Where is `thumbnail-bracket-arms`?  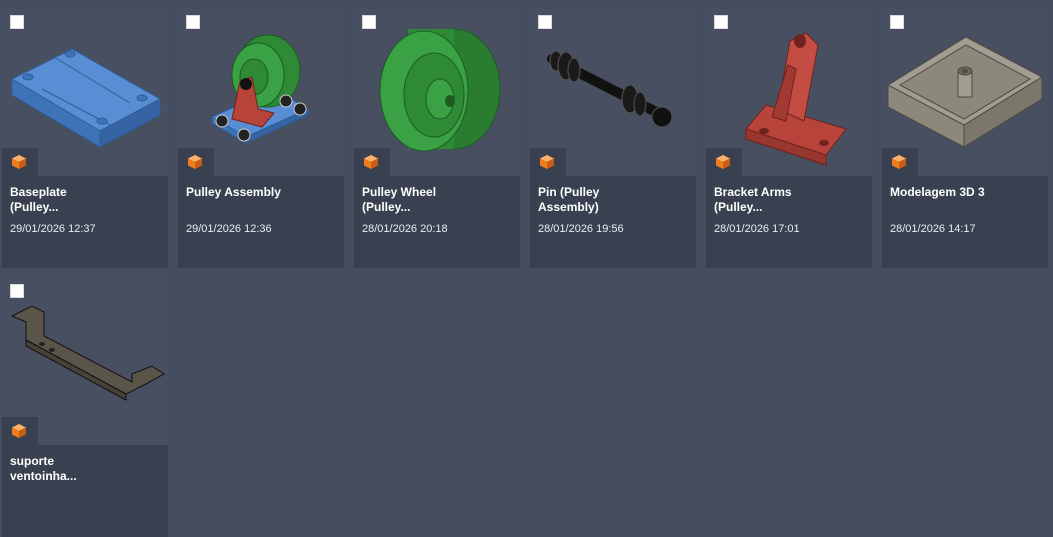
thumbnail-bracket-arms is located at coordinates (789, 92).